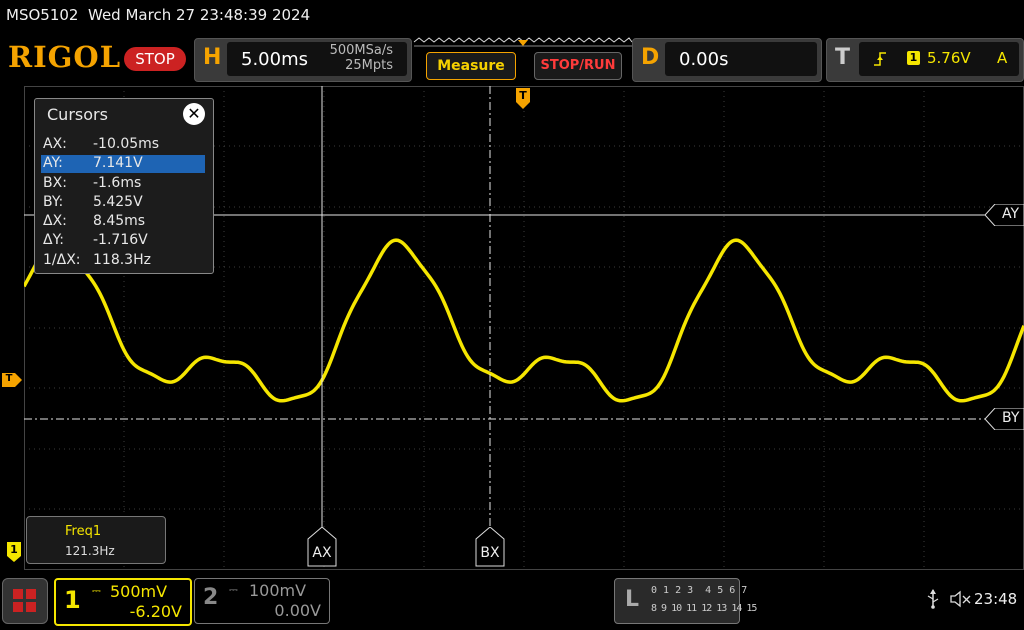 This screenshot has width=1024, height=630. Describe the element at coordinates (523, 43) in the screenshot. I see `overview-trigger-marker` at that location.